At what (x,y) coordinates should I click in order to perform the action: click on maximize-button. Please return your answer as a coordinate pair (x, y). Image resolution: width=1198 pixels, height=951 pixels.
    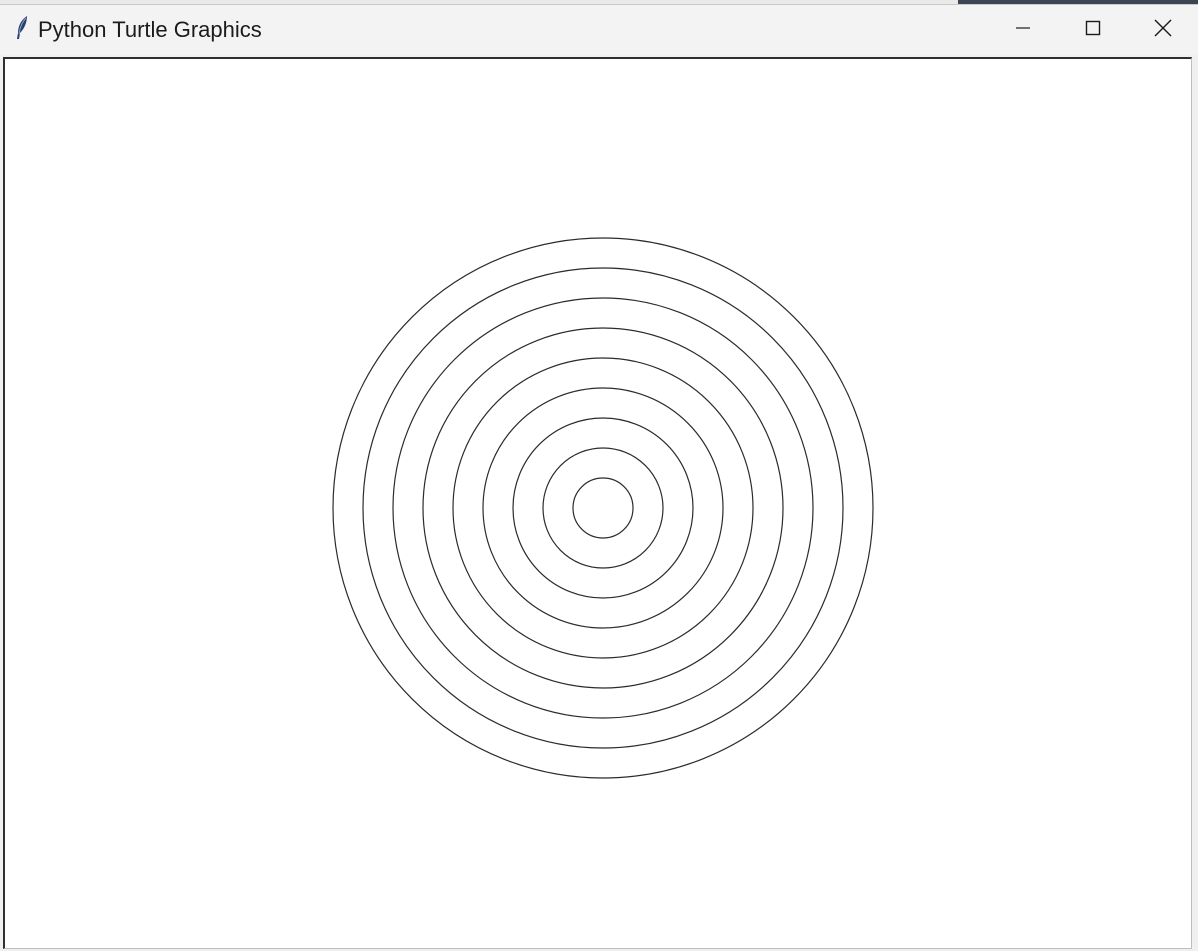
    Looking at the image, I should click on (1093, 28).